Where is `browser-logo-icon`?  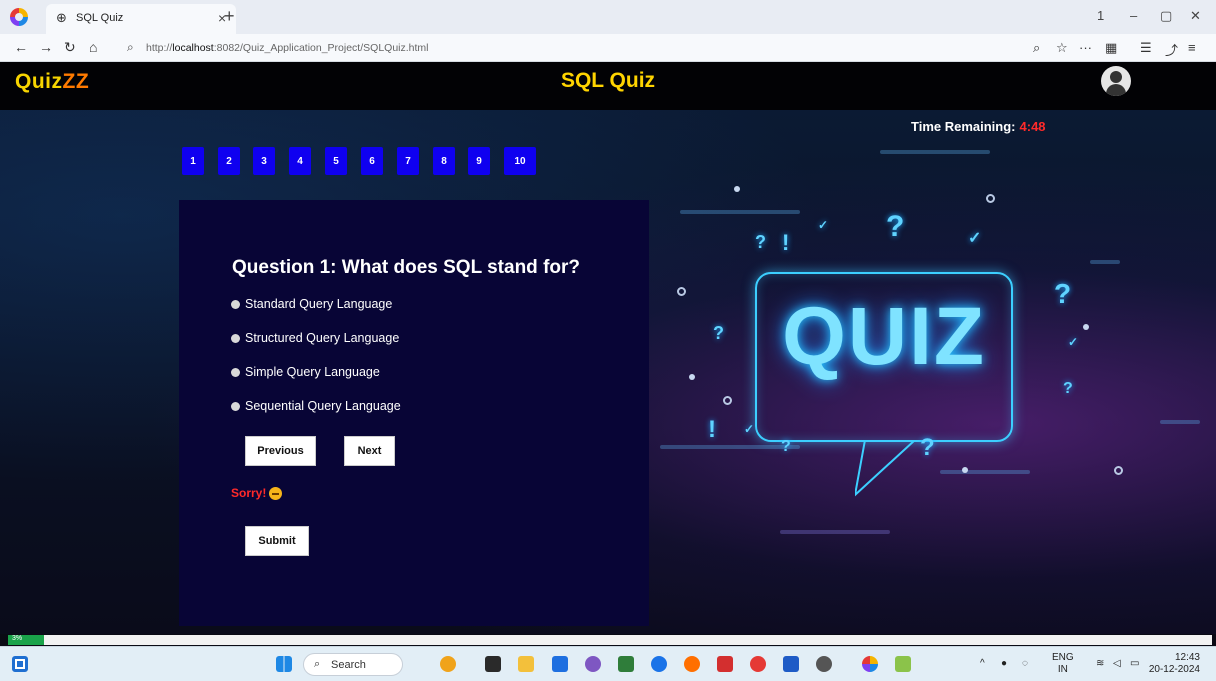 browser-logo-icon is located at coordinates (19, 17).